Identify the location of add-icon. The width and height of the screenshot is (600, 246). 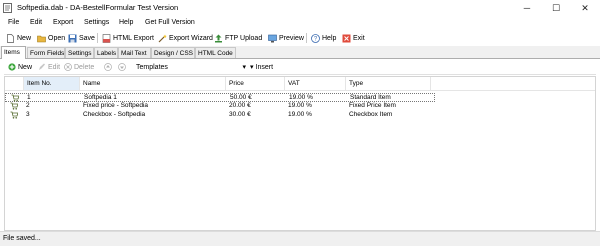
(12, 67).